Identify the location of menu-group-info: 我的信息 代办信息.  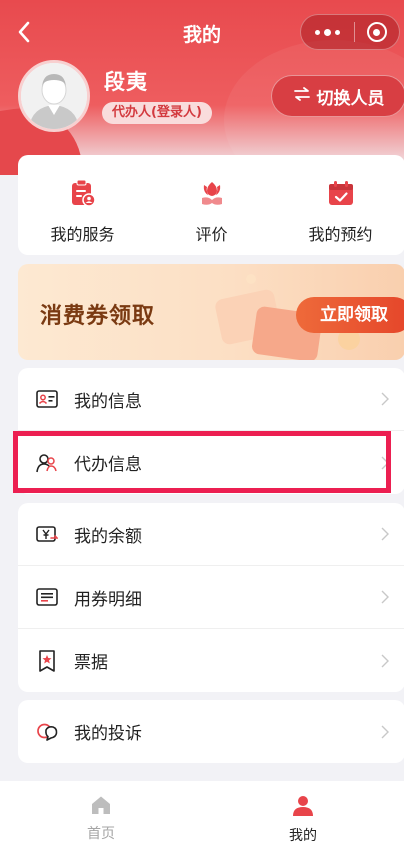
(211, 431).